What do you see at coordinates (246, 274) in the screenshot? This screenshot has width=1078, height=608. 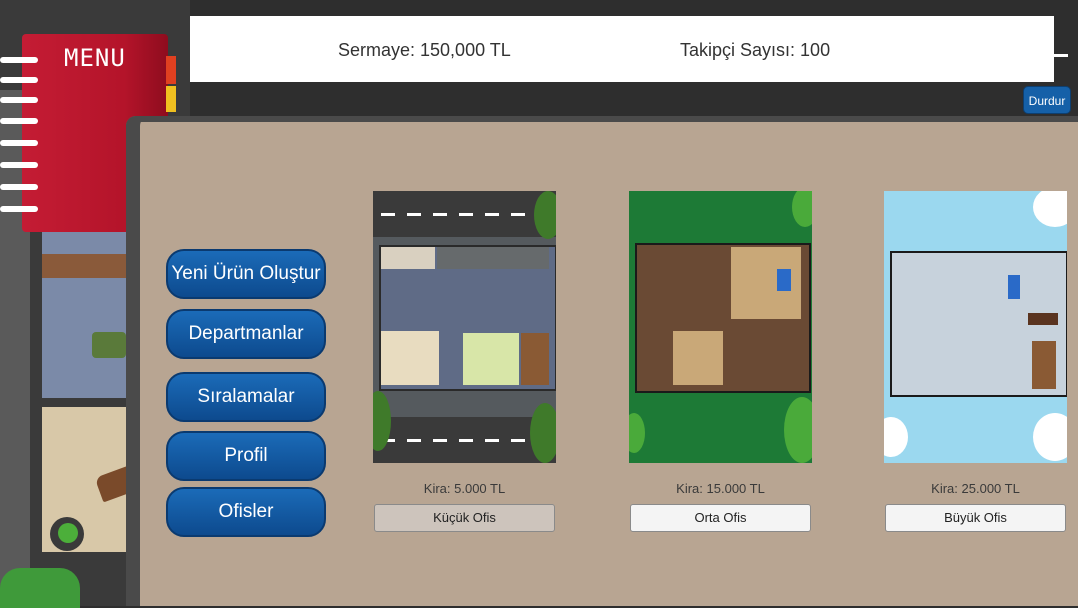 I see `sidebar-item-new-product: Yeni Ürün Oluştur` at bounding box center [246, 274].